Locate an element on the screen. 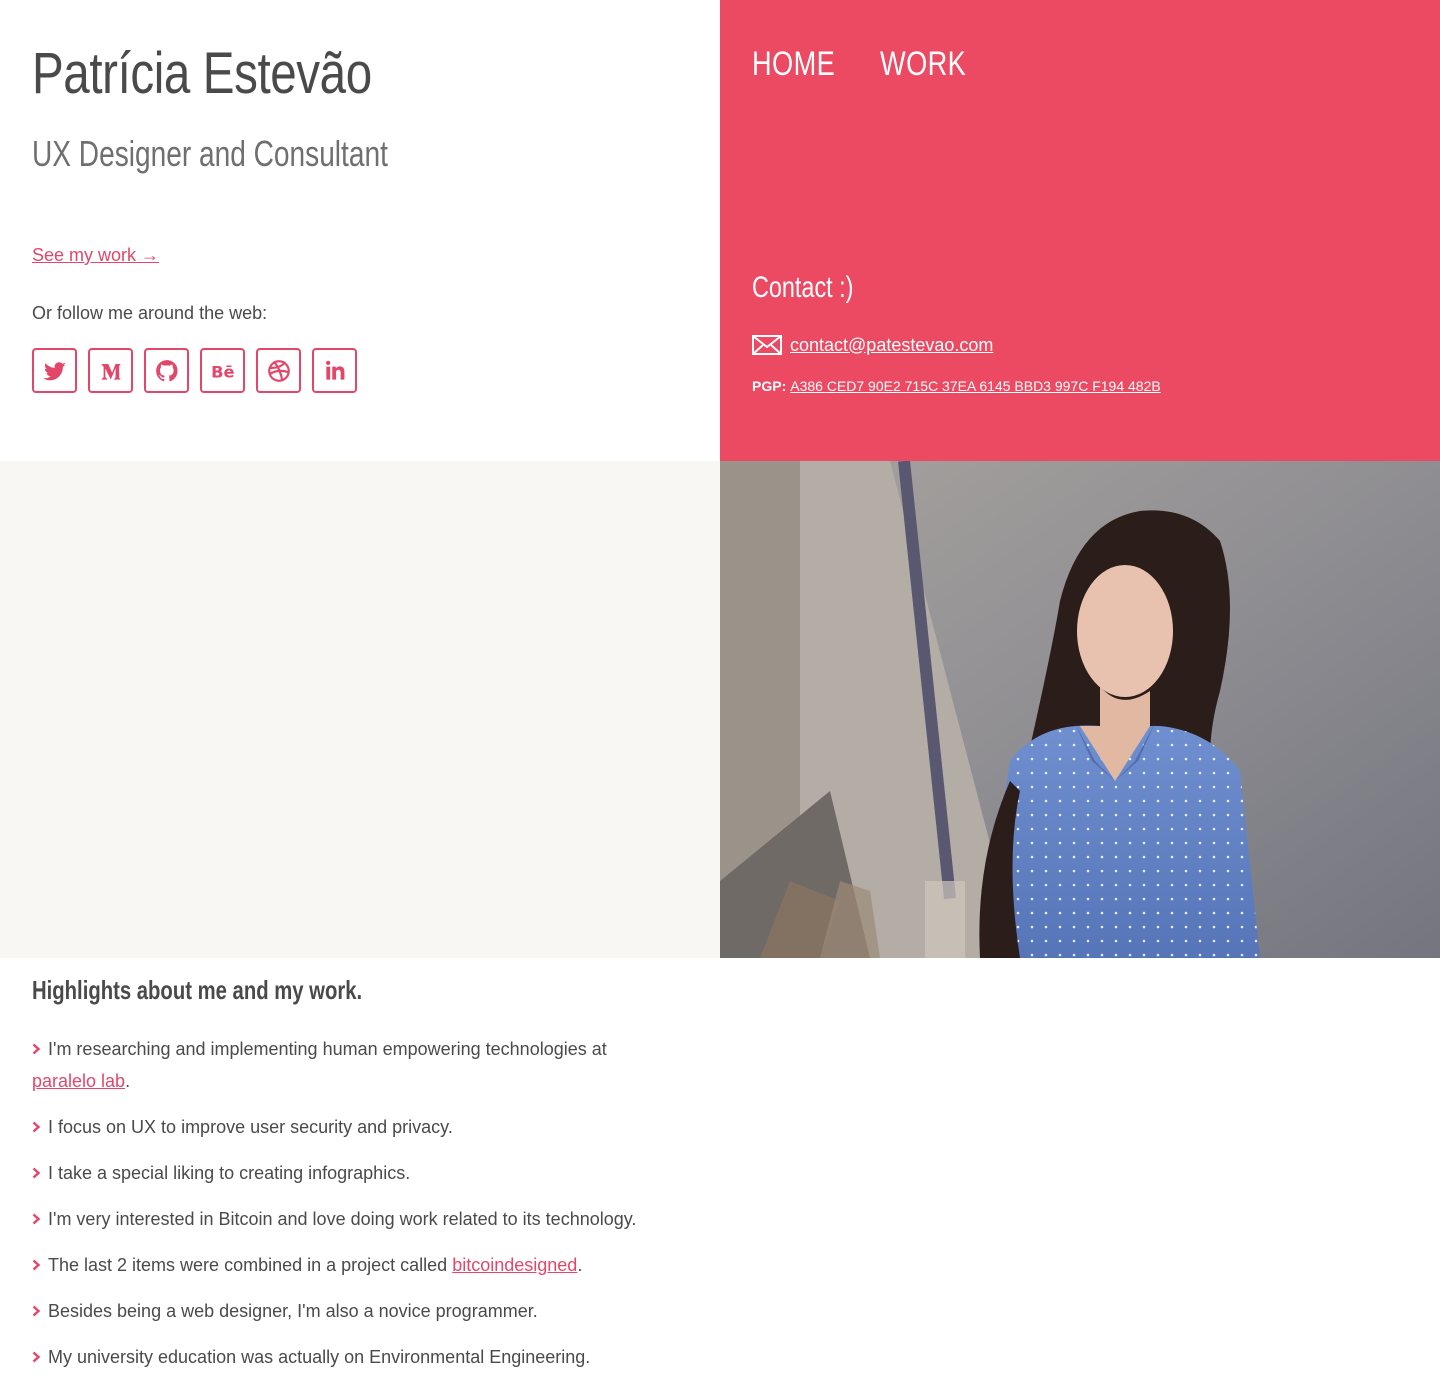 This screenshot has height=1387, width=1440. behance-icon: Bē is located at coordinates (222, 371).